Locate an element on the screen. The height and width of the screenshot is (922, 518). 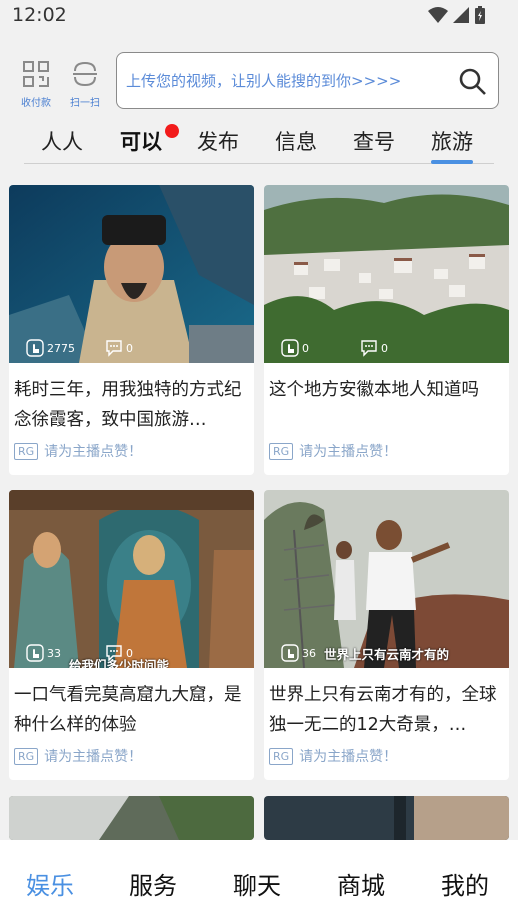
tab-keyi: 可以 is located at coordinates (141, 141).